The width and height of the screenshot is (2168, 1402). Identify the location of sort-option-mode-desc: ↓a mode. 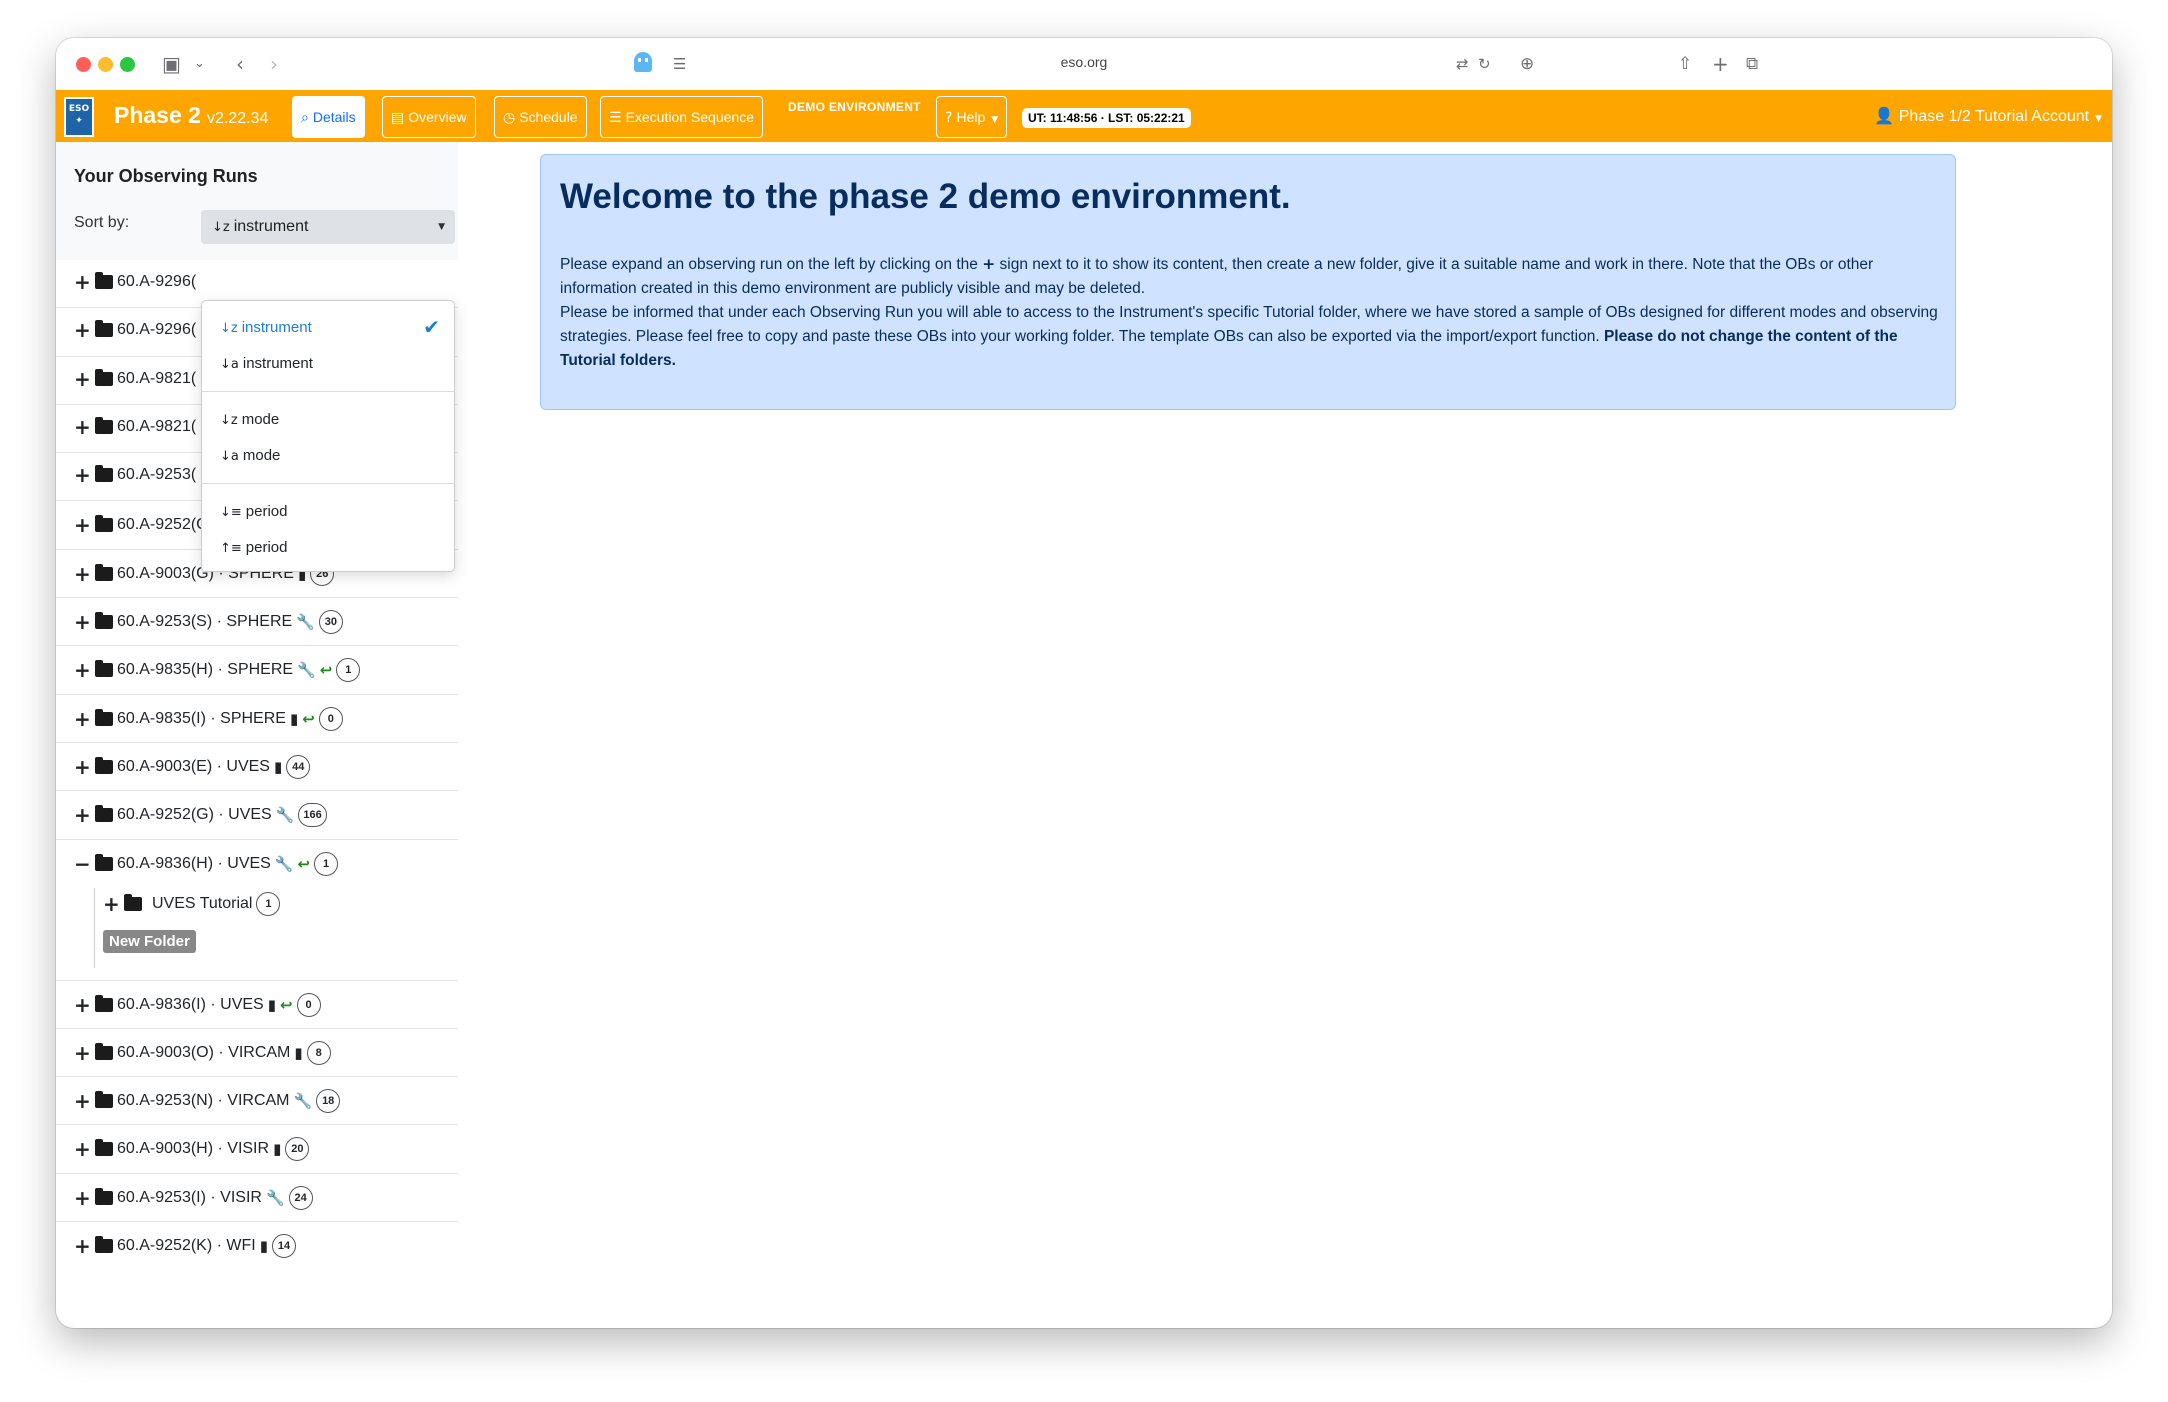
(250, 455).